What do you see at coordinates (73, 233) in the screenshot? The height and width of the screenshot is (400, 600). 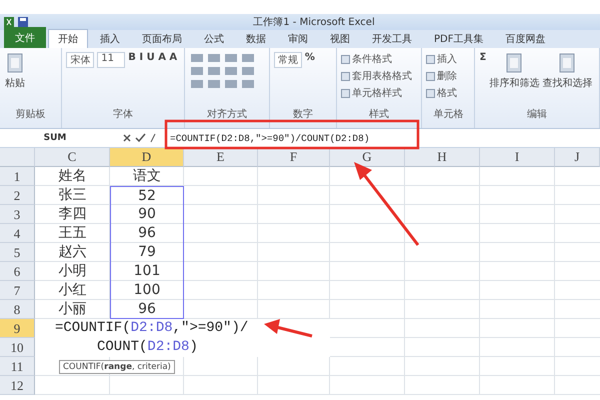 I see `table-cell-text: 王五` at bounding box center [73, 233].